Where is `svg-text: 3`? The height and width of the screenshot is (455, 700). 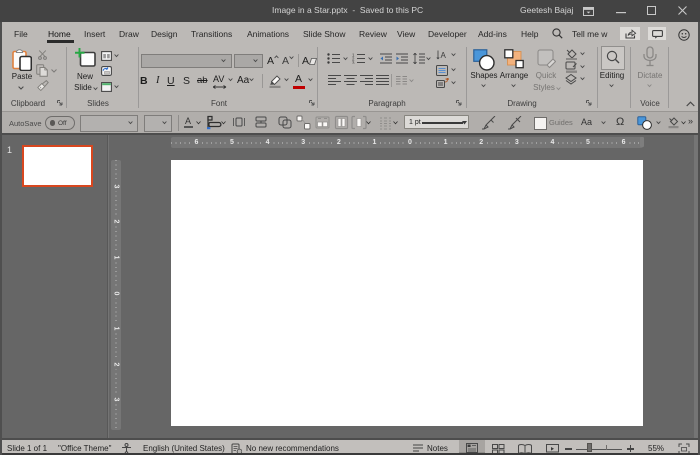
svg-text: 3 is located at coordinates (353, 62).